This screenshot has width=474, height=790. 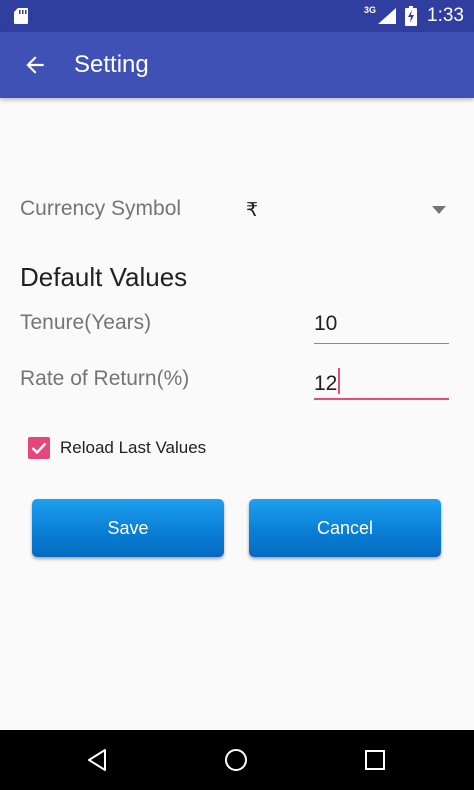 What do you see at coordinates (104, 277) in the screenshot?
I see `default-values-heading: Default Values` at bounding box center [104, 277].